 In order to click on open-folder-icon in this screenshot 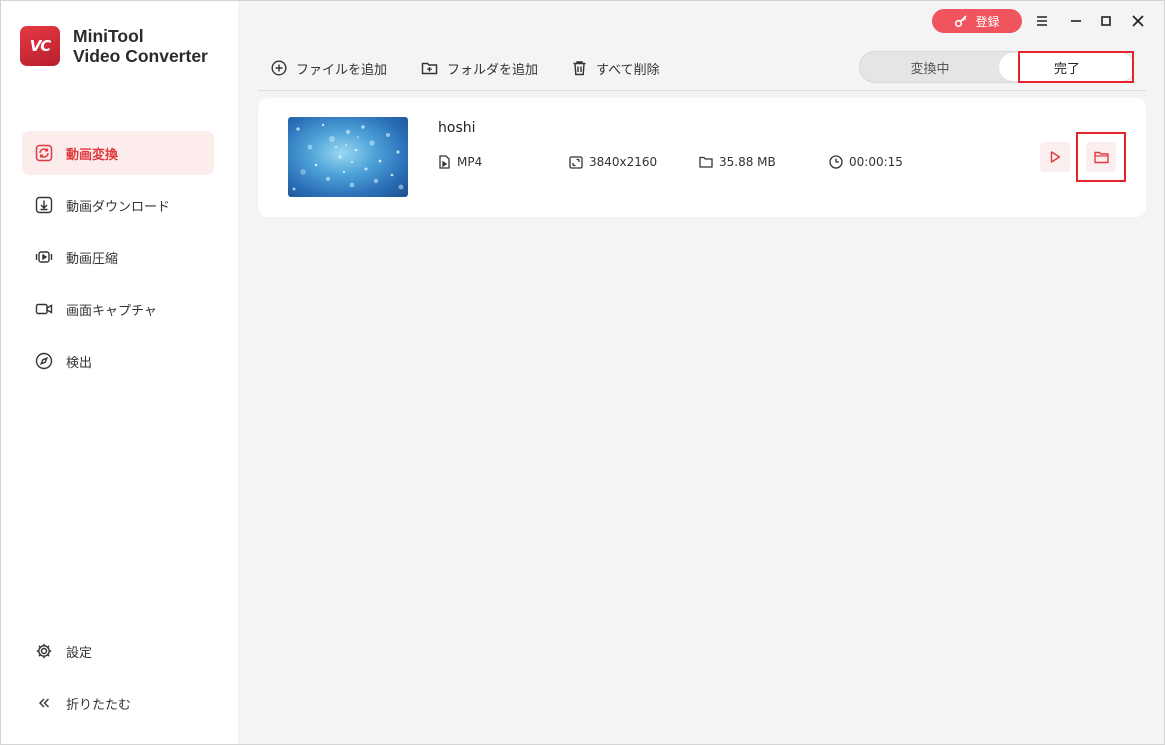, I will do `click(1101, 157)`.